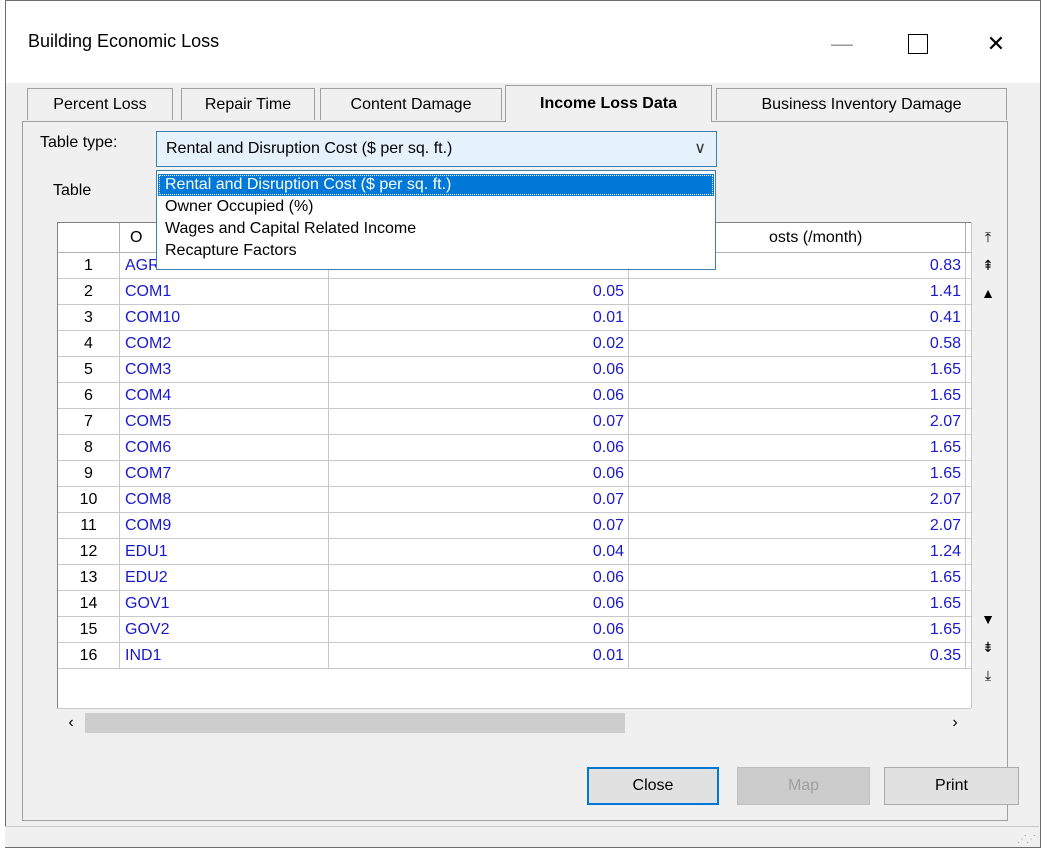 The height and width of the screenshot is (854, 1047). Describe the element at coordinates (71, 723) in the screenshot. I see `scroll-left-icon: ‹` at that location.